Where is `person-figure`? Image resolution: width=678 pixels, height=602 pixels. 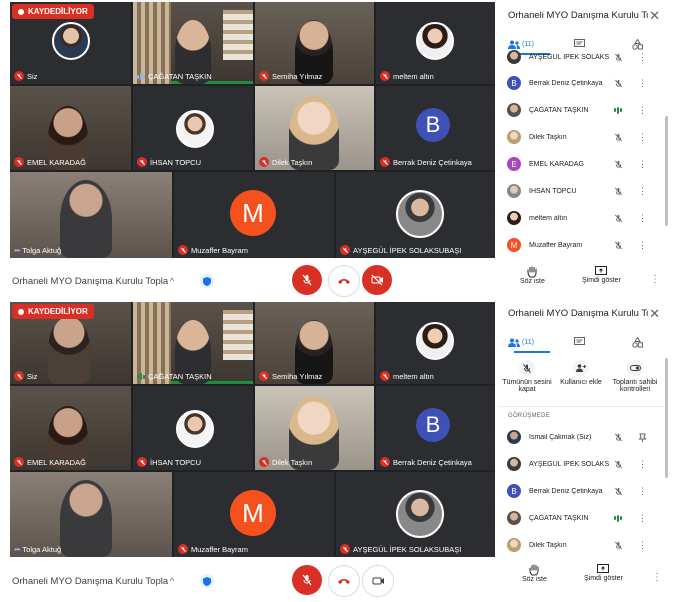 person-figure is located at coordinates (86, 518).